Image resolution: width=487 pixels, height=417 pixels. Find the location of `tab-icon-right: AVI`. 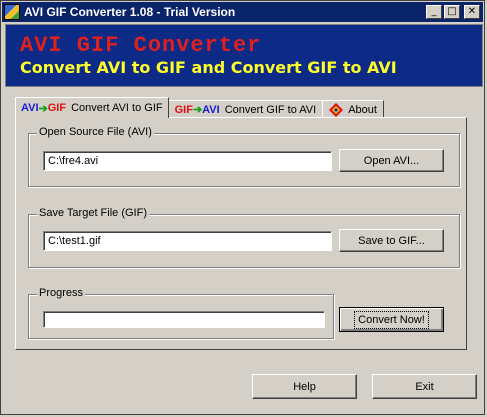

tab-icon-right: AVI is located at coordinates (211, 109).